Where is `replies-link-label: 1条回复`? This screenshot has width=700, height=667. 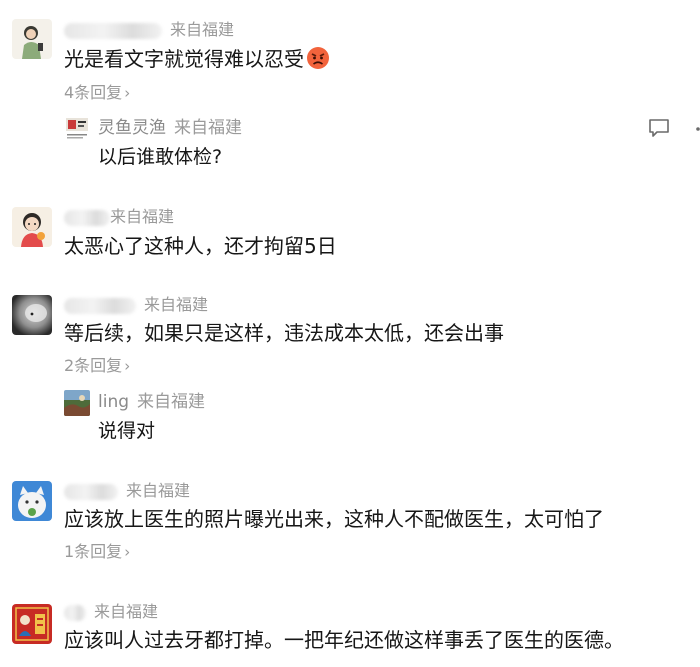
replies-link-label: 1条回复 is located at coordinates (93, 551).